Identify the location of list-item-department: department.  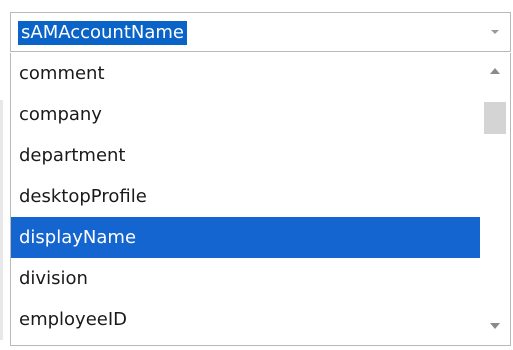
(246, 155).